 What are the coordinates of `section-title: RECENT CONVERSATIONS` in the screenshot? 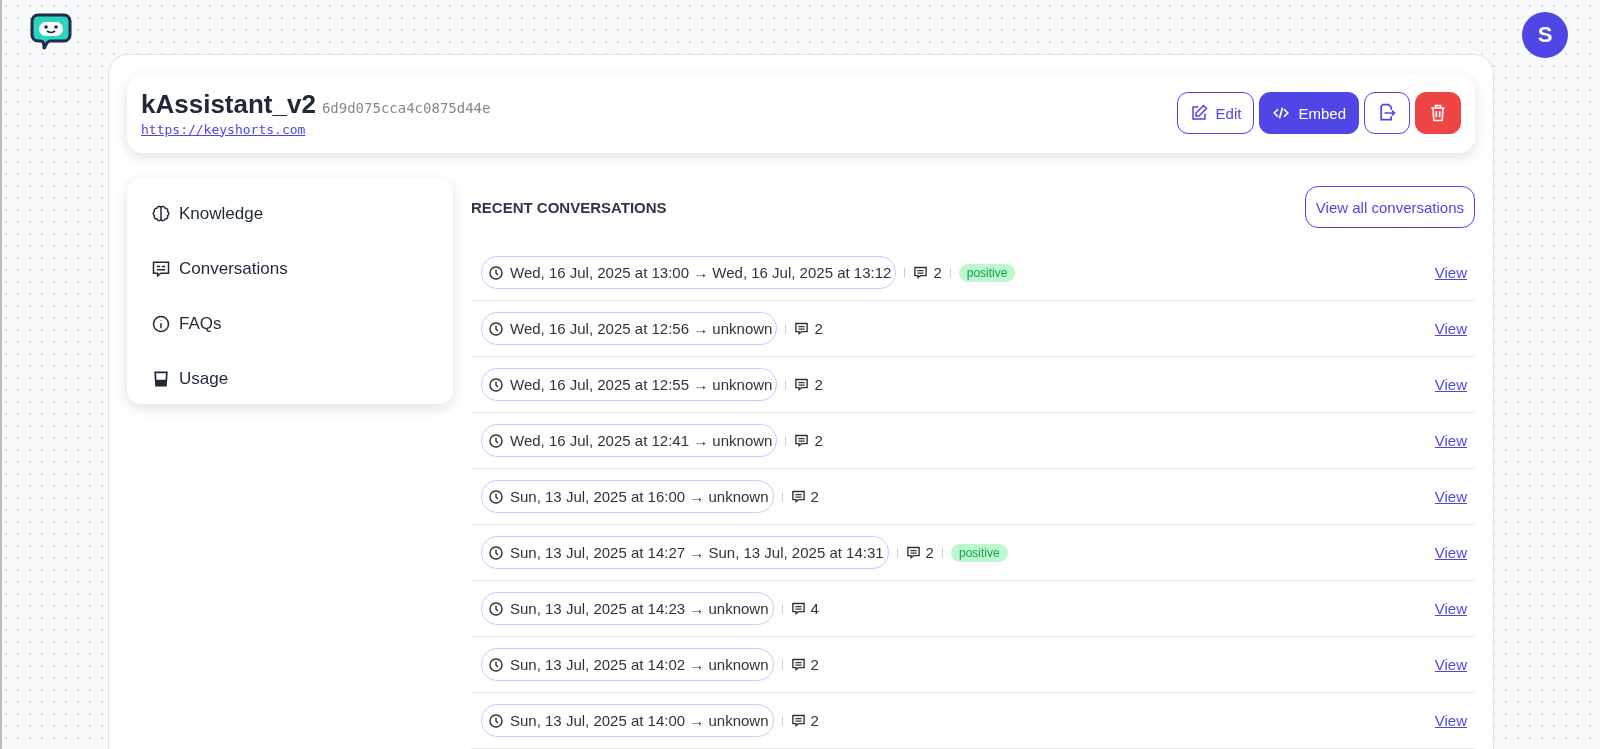 It's located at (569, 207).